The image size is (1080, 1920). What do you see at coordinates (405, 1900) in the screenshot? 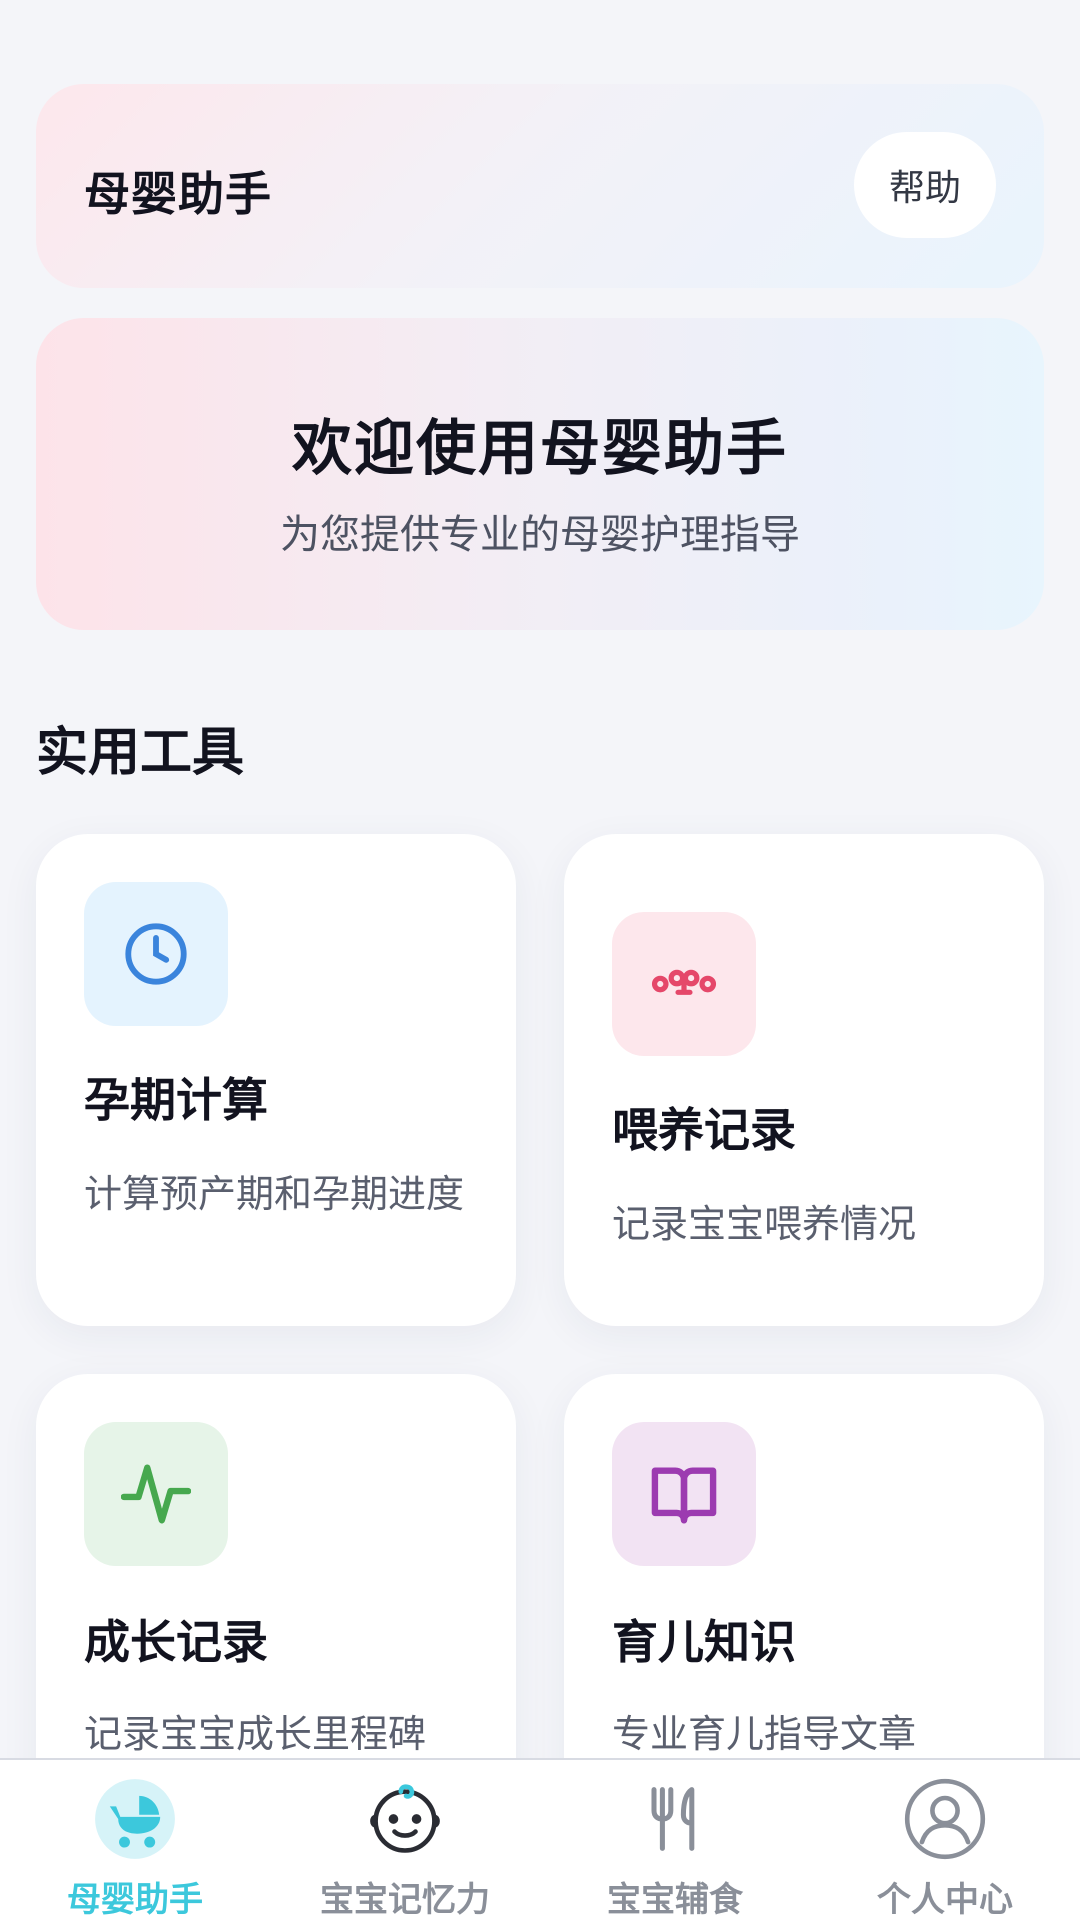
I see `tab-label: 宝宝记忆力` at bounding box center [405, 1900].